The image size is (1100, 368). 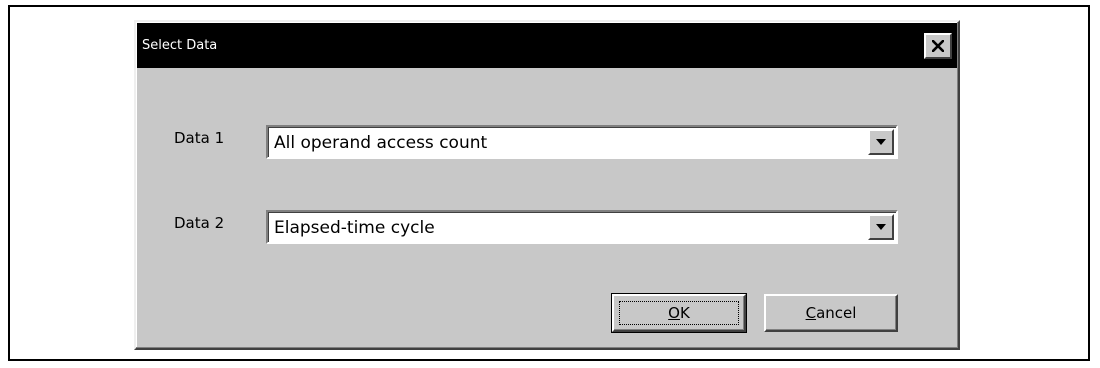 I want to click on dialog-title: Select Data, so click(x=180, y=45).